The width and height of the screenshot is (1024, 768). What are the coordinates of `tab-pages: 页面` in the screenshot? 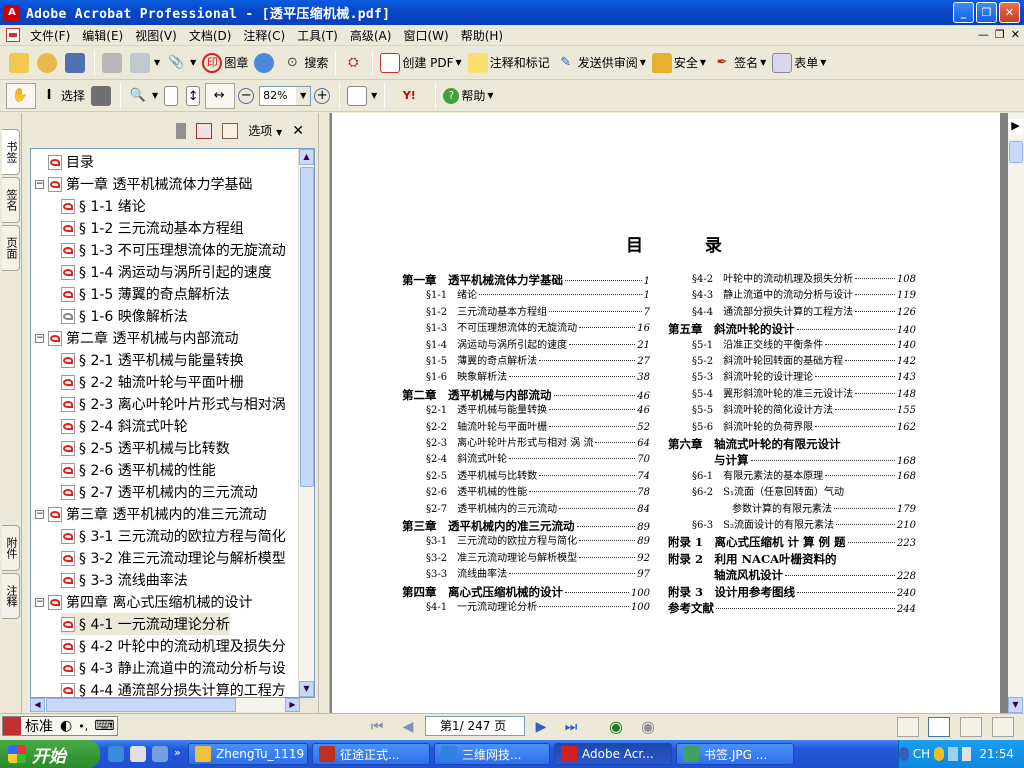 It's located at (11, 248).